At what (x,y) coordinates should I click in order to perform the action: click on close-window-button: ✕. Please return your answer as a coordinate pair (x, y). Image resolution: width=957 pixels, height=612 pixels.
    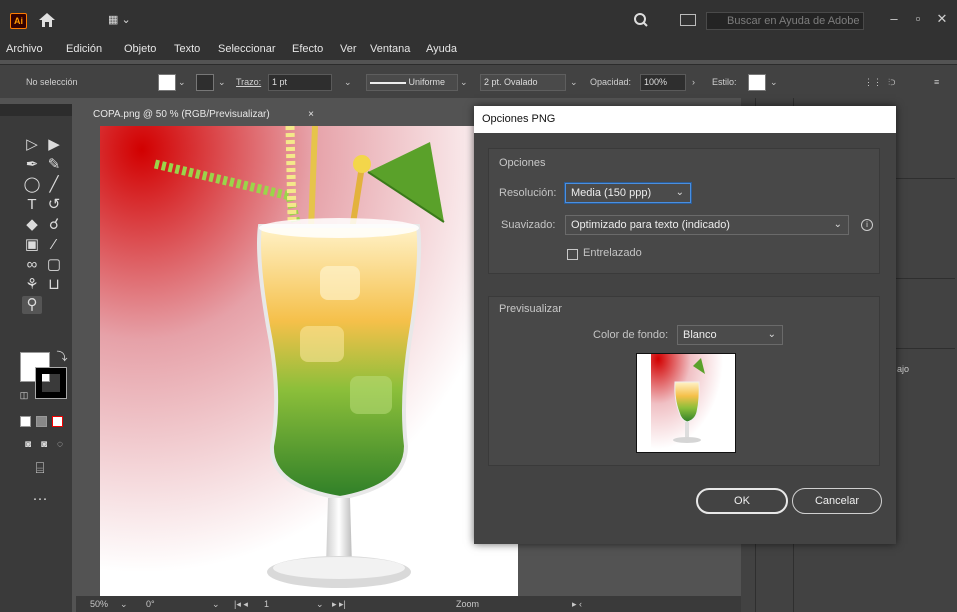
    Looking at the image, I should click on (942, 19).